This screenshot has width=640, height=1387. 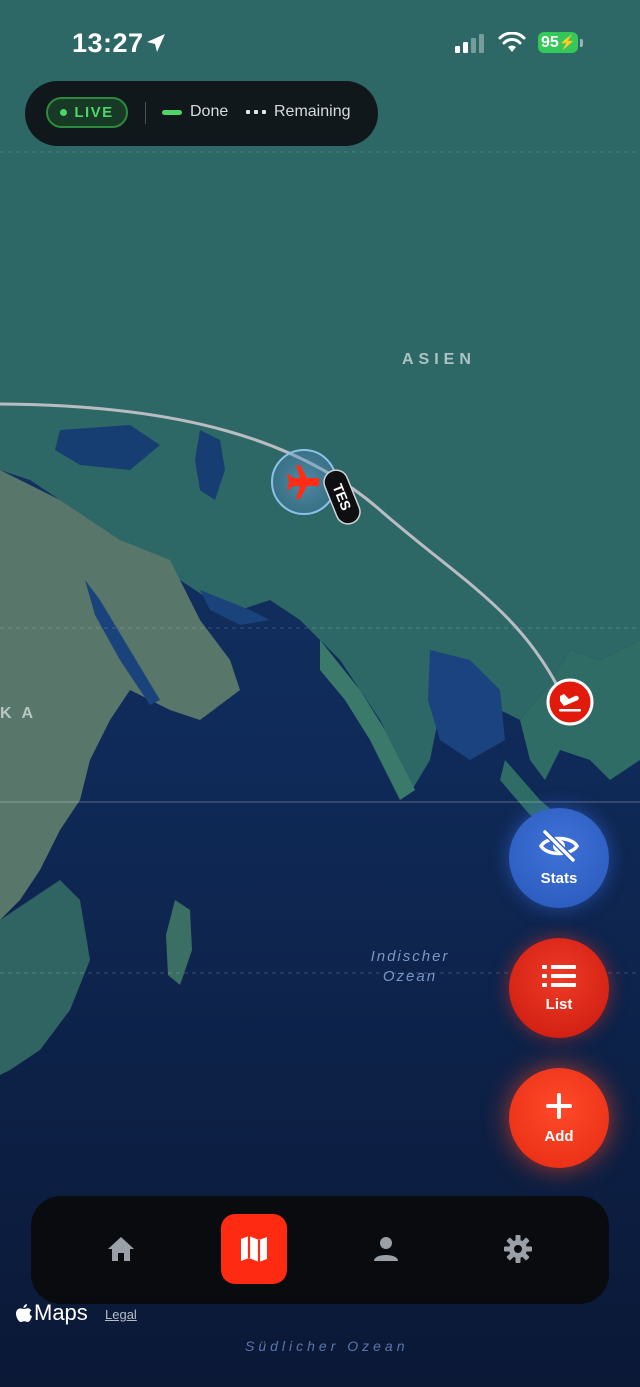 I want to click on stats-label: Stats, so click(x=559, y=878).